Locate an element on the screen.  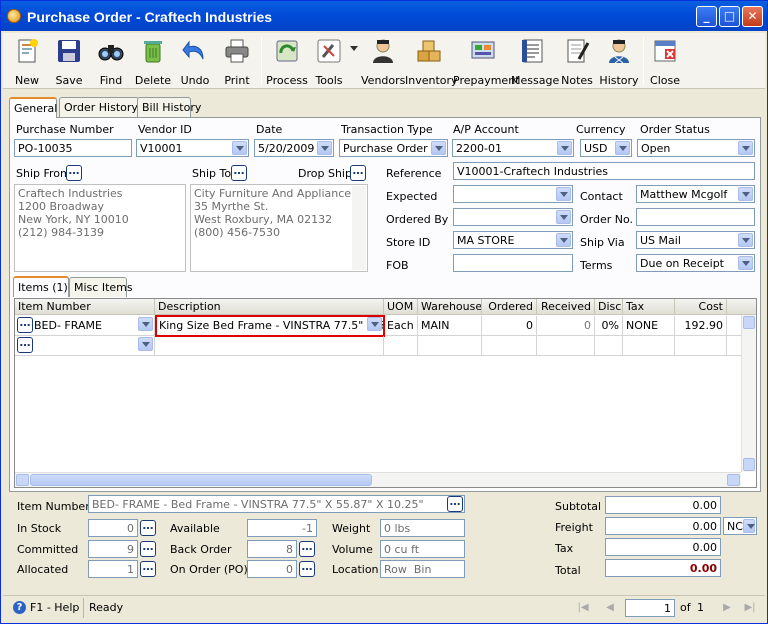
order-status-dropdown: Open is located at coordinates (696, 148).